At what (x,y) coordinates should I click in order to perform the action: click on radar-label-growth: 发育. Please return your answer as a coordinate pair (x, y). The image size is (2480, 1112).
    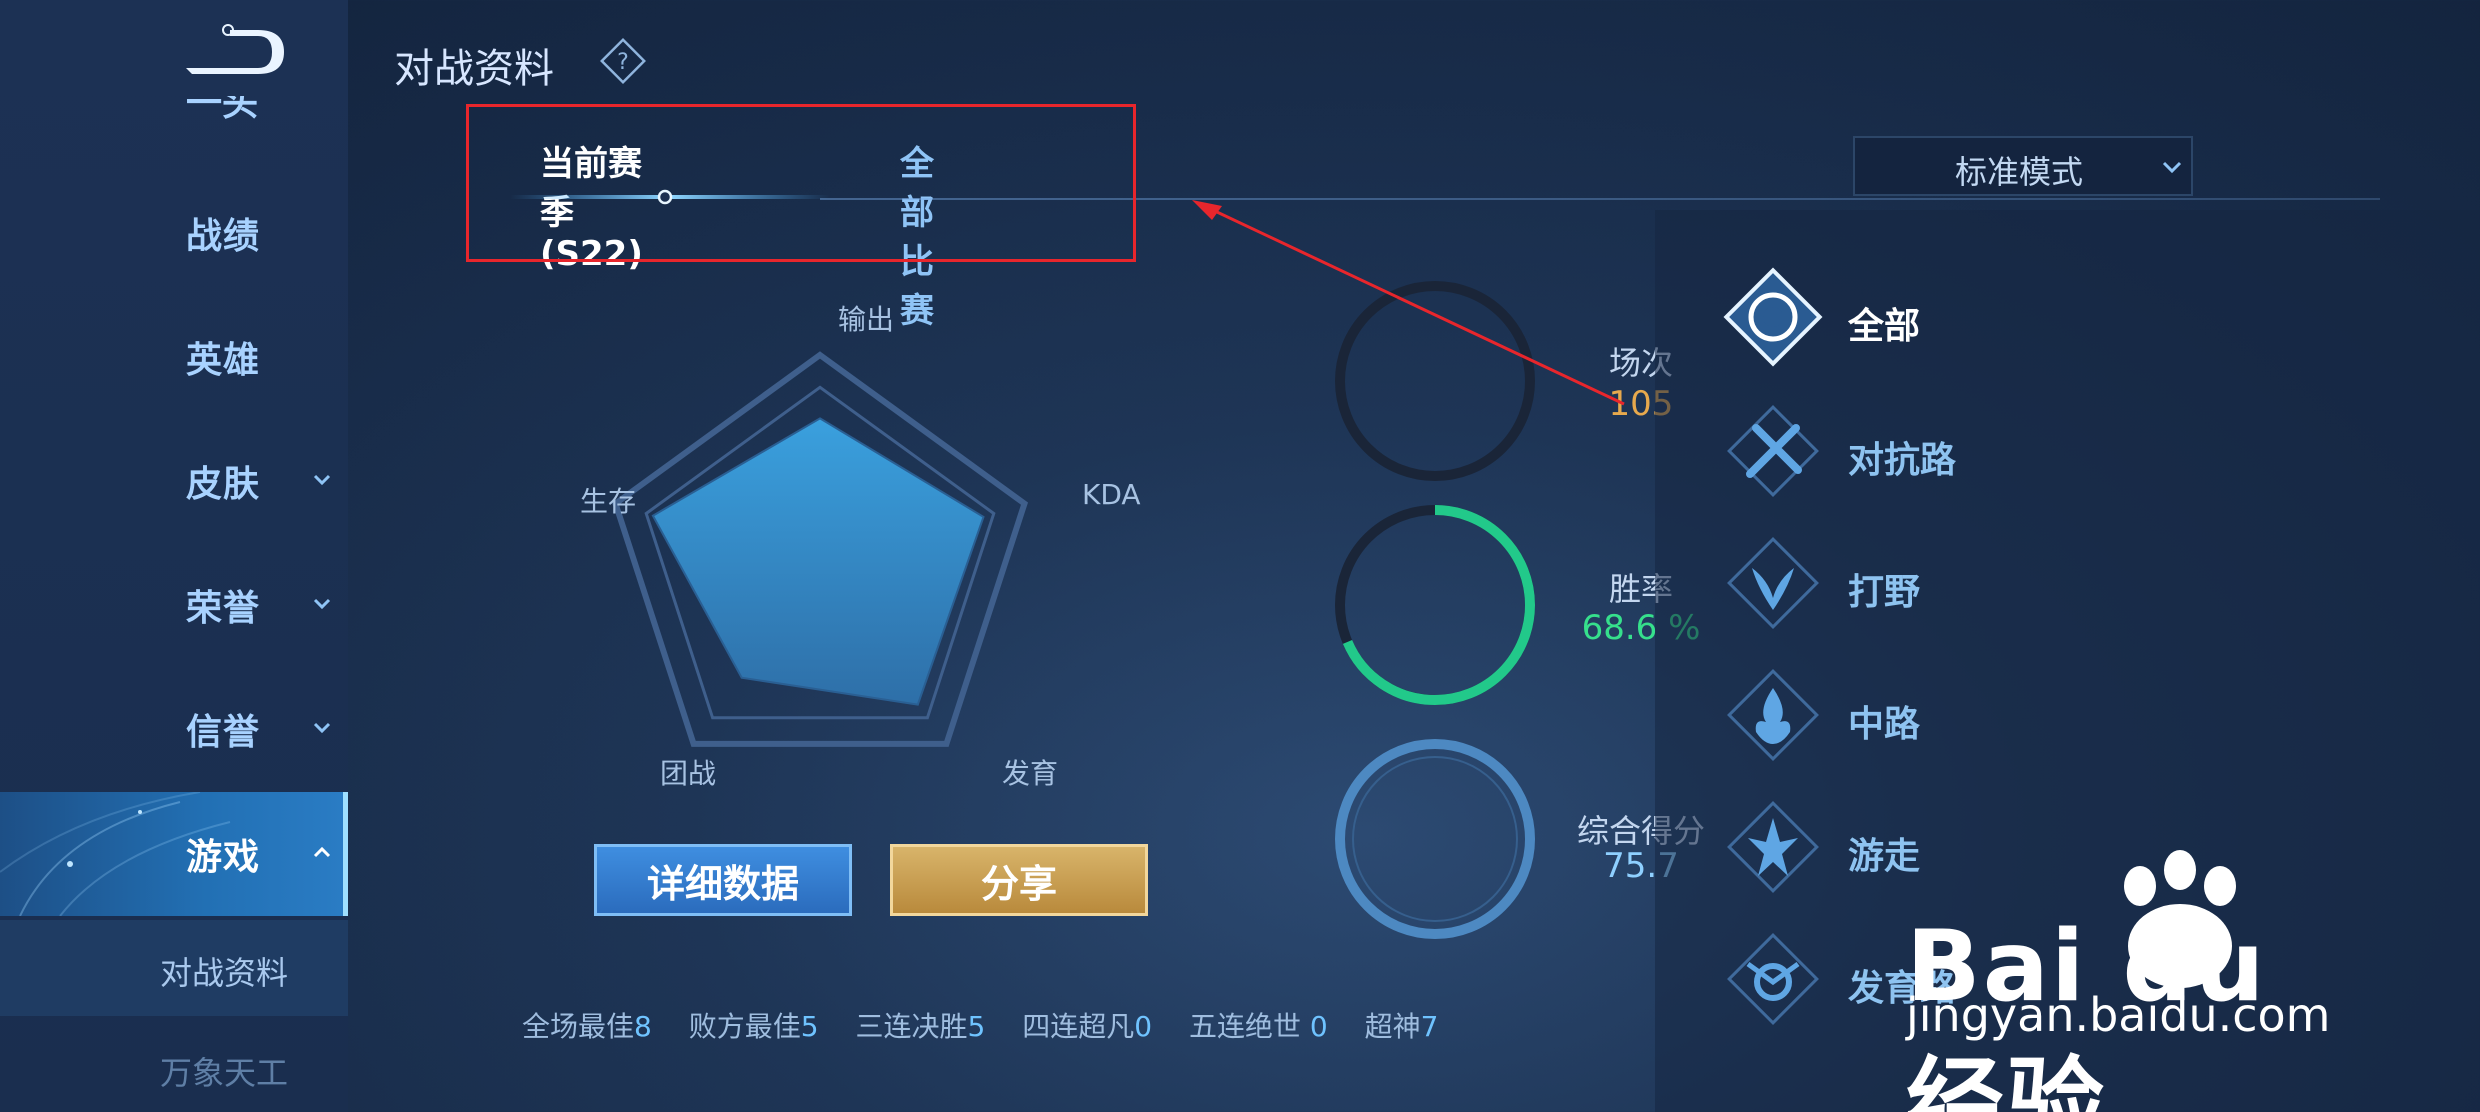
    Looking at the image, I should click on (1030, 773).